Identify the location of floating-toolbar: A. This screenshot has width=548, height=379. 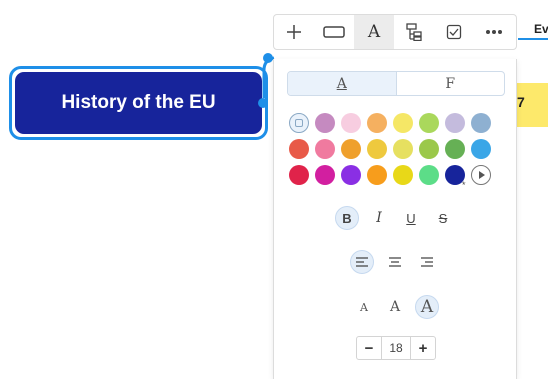
(395, 32).